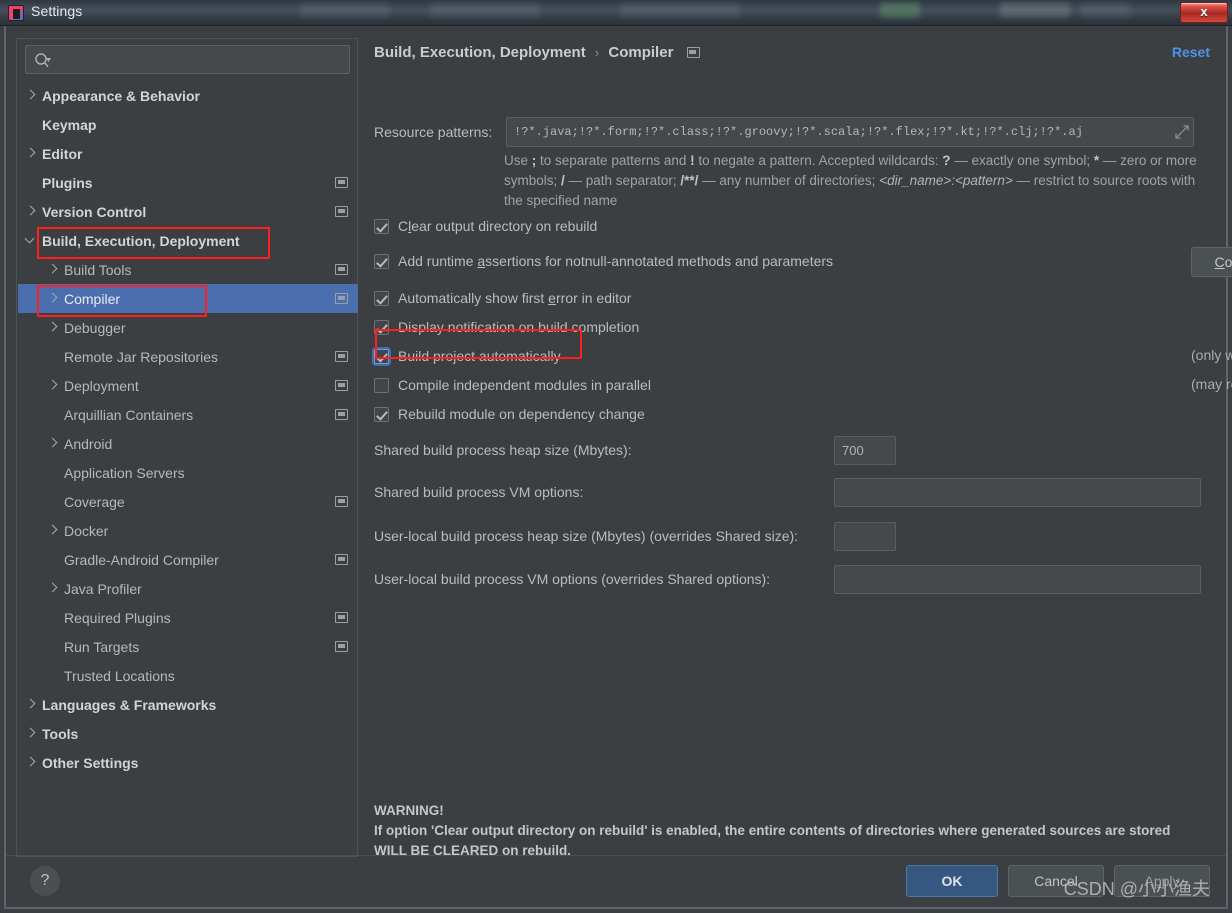 This screenshot has width=1232, height=913. What do you see at coordinates (188, 559) in the screenshot?
I see `sidebar-item-gradle-android-compiler: Gradle-Android Compiler` at bounding box center [188, 559].